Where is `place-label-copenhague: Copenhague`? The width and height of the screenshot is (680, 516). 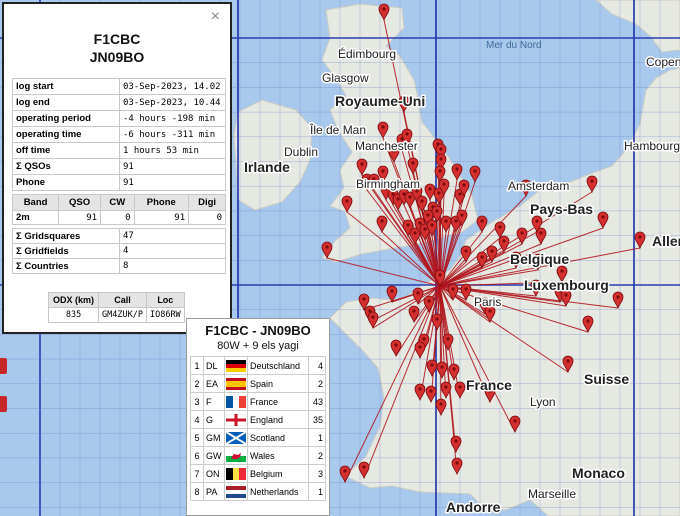 place-label-copenhague: Copenhague is located at coordinates (663, 62).